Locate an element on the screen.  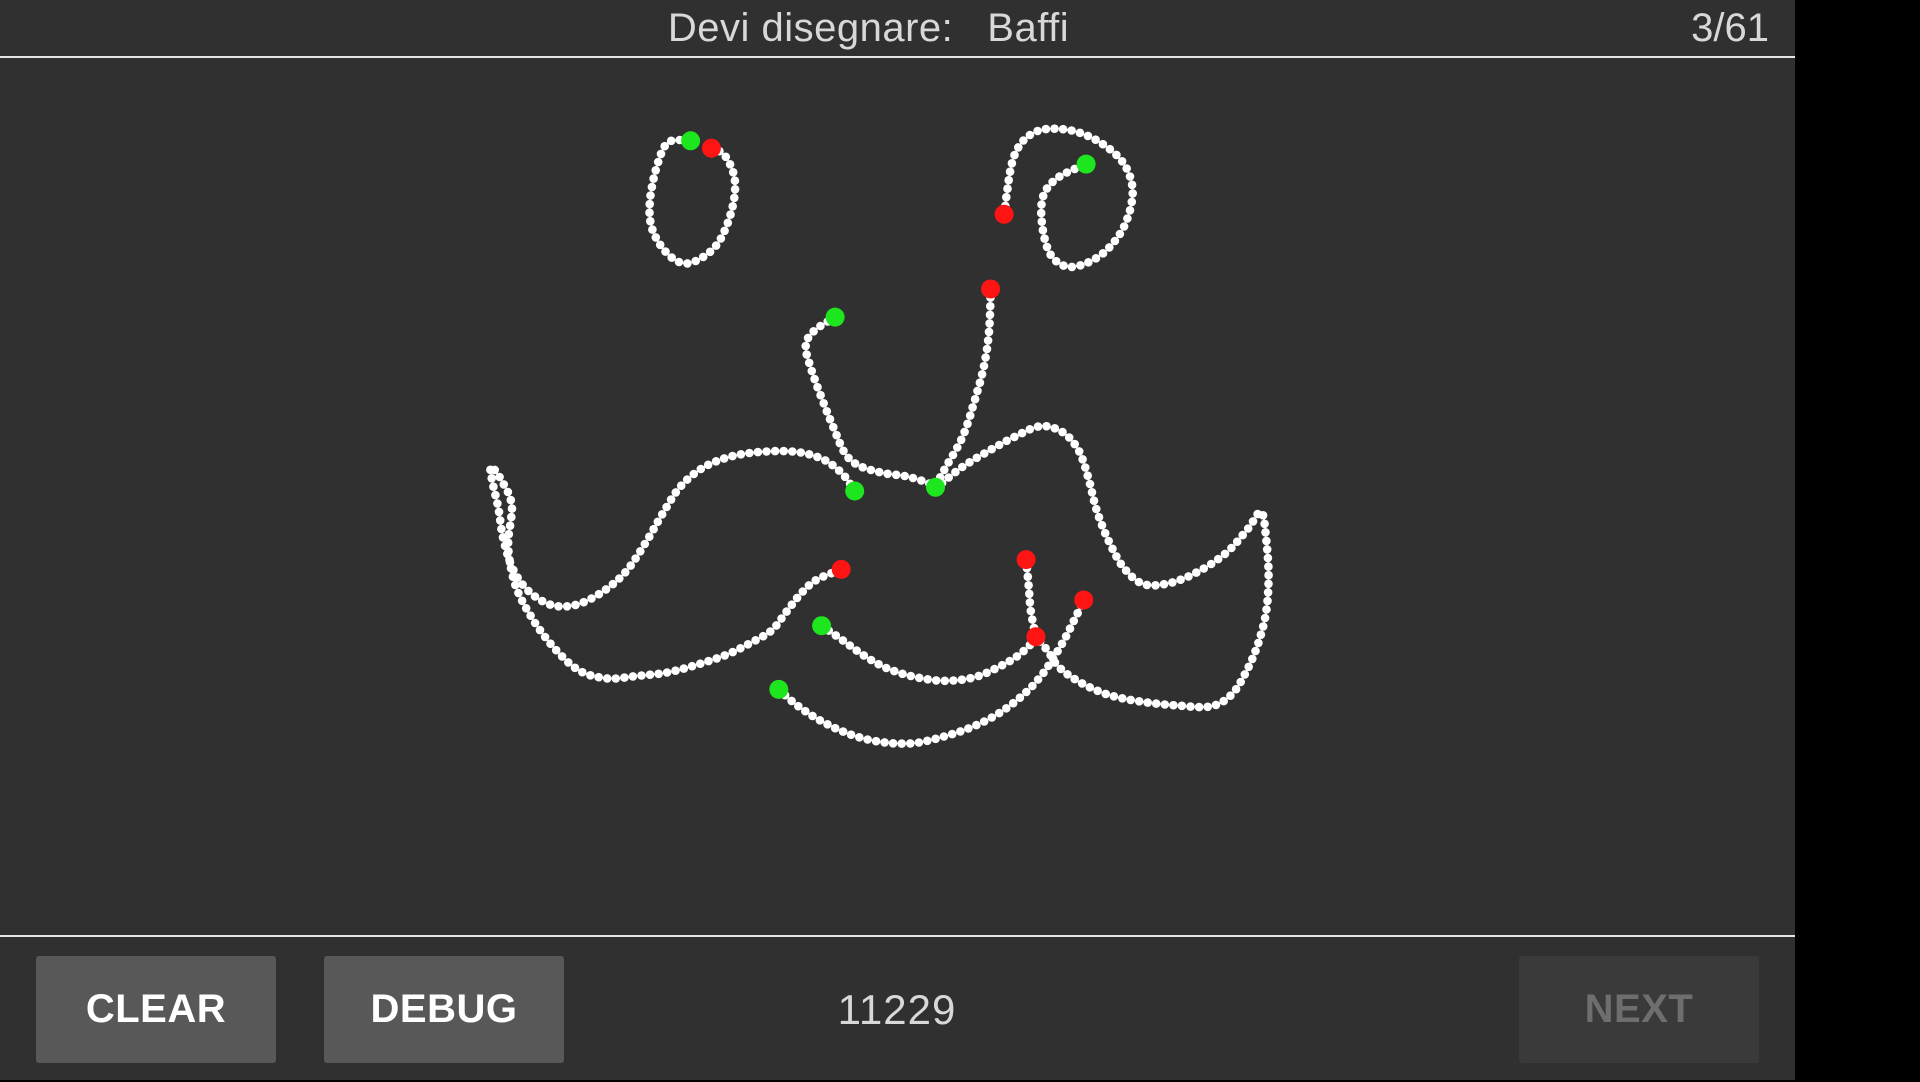
stroke-line is located at coordinates (672, 565).